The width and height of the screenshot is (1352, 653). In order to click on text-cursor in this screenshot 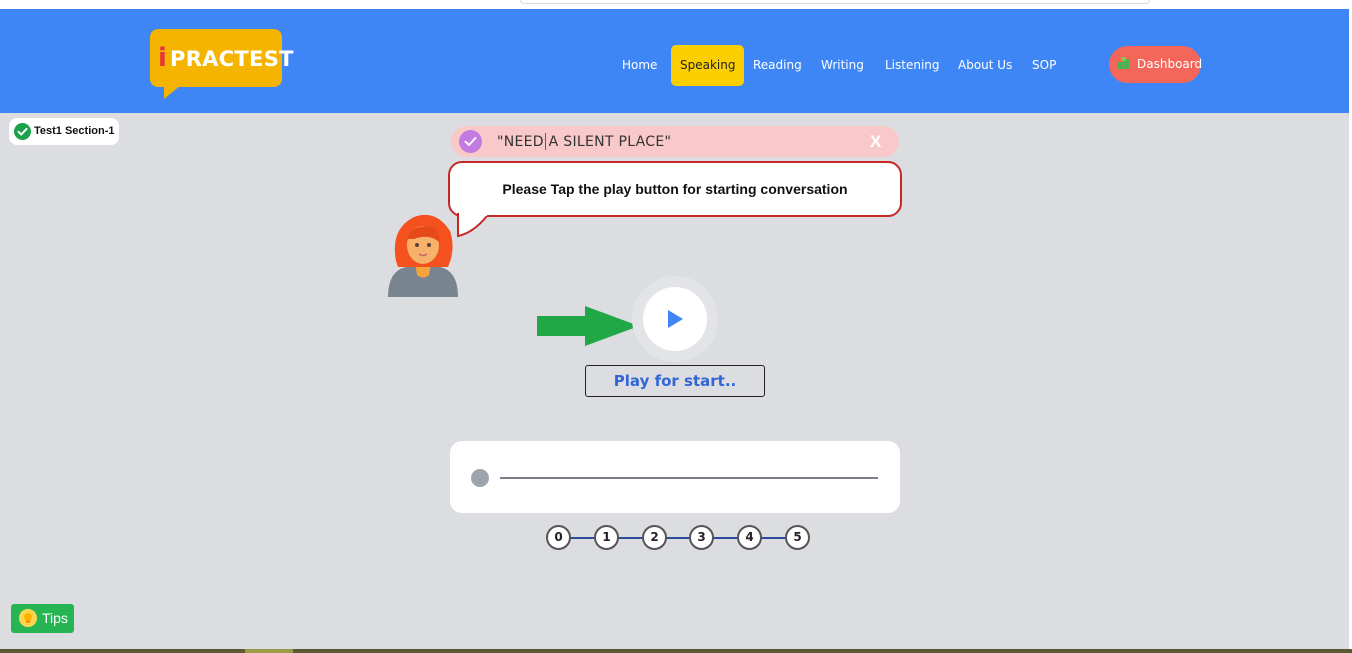, I will do `click(545, 141)`.